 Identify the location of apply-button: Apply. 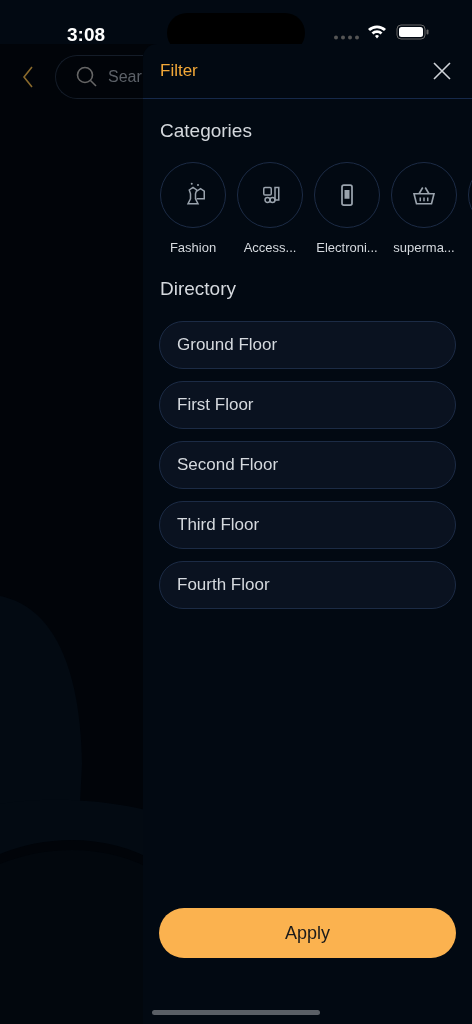
(307, 933).